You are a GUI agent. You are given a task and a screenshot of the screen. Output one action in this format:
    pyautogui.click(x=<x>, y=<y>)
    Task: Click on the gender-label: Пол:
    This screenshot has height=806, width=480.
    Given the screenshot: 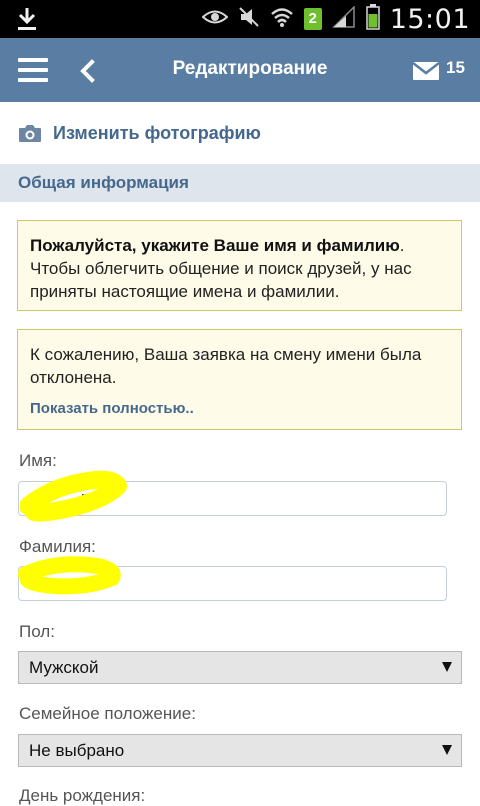 What is the action you would take?
    pyautogui.click(x=37, y=631)
    